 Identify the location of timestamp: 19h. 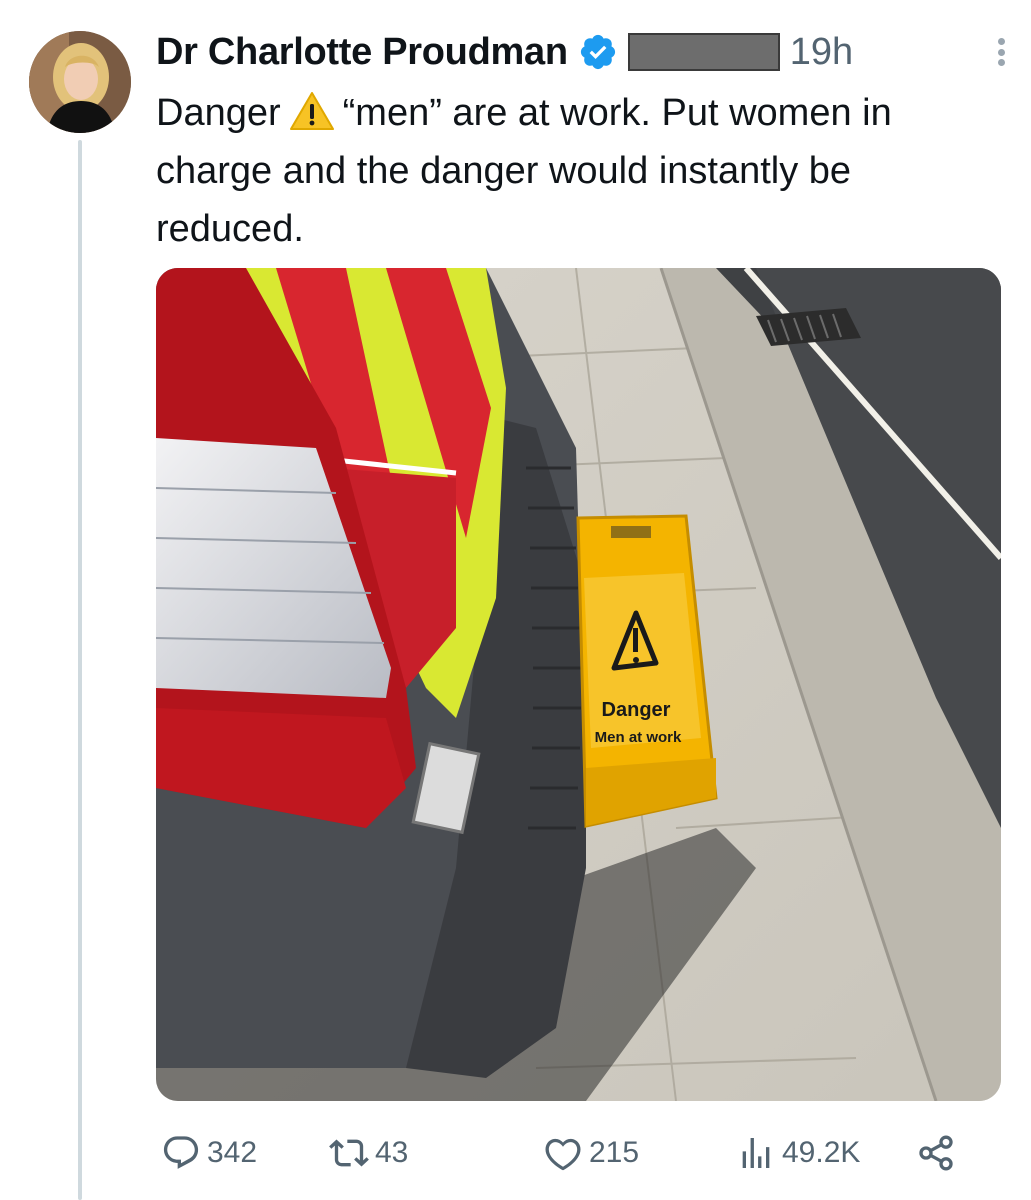
(821, 52).